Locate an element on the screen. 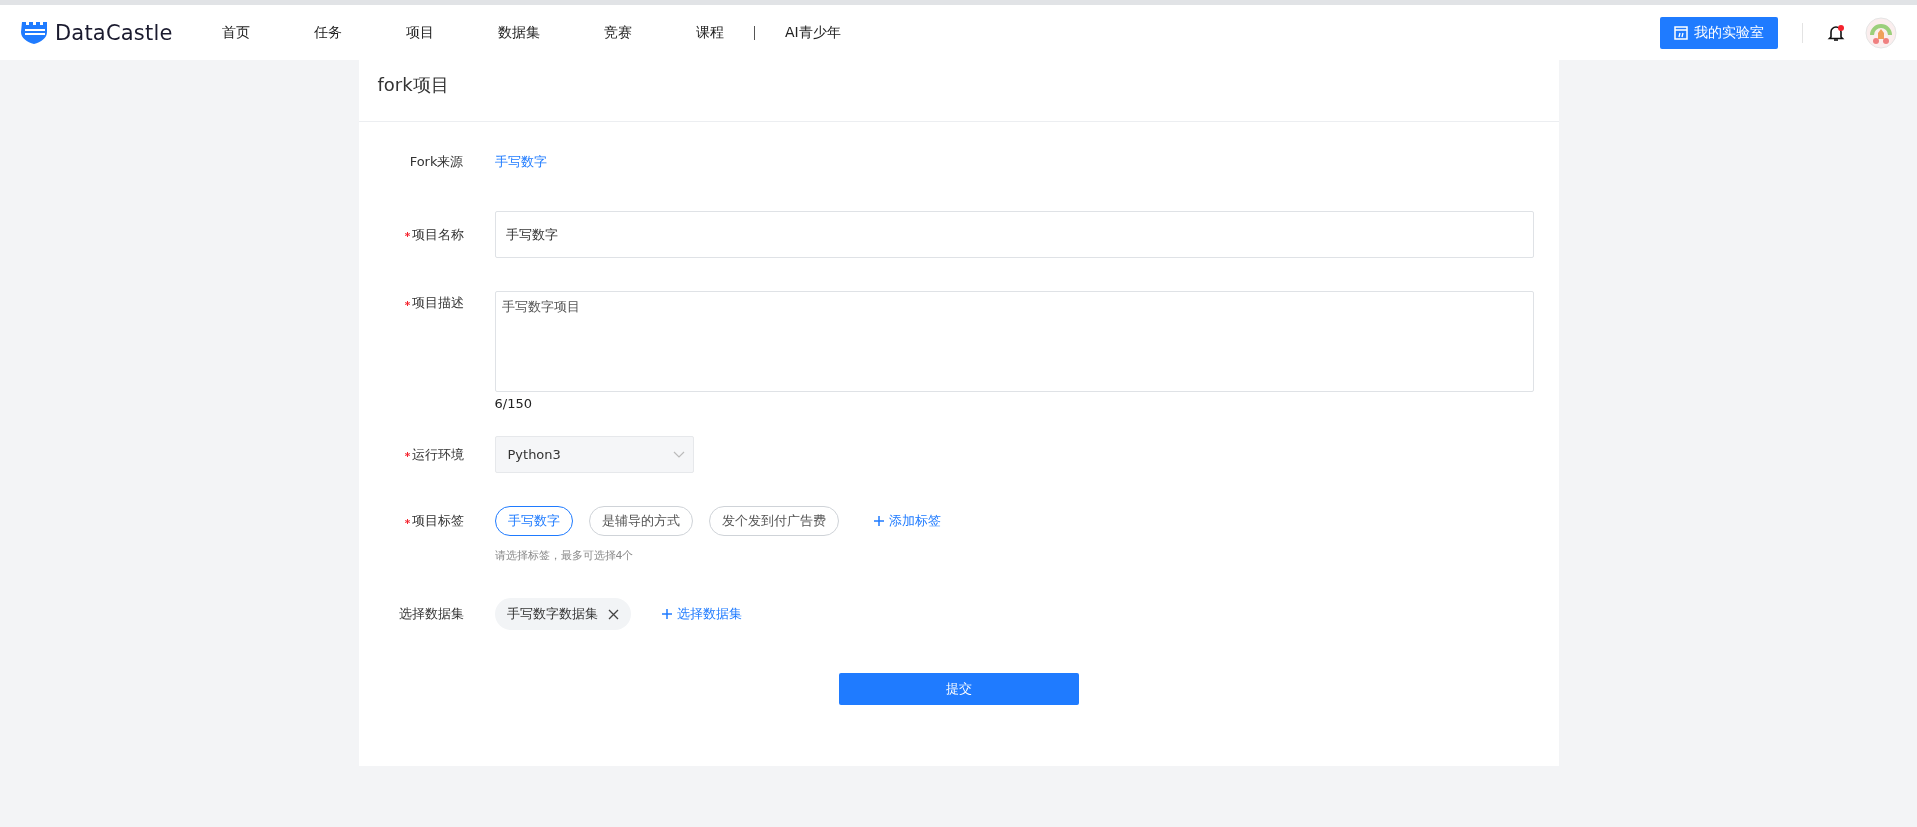 The height and width of the screenshot is (827, 1917). field-label: 项目标签 is located at coordinates (437, 521).